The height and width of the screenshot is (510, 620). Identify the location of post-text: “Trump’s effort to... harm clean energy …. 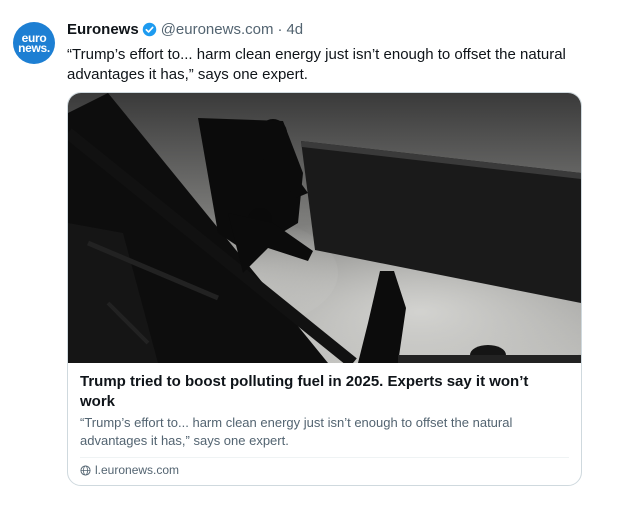
(316, 64).